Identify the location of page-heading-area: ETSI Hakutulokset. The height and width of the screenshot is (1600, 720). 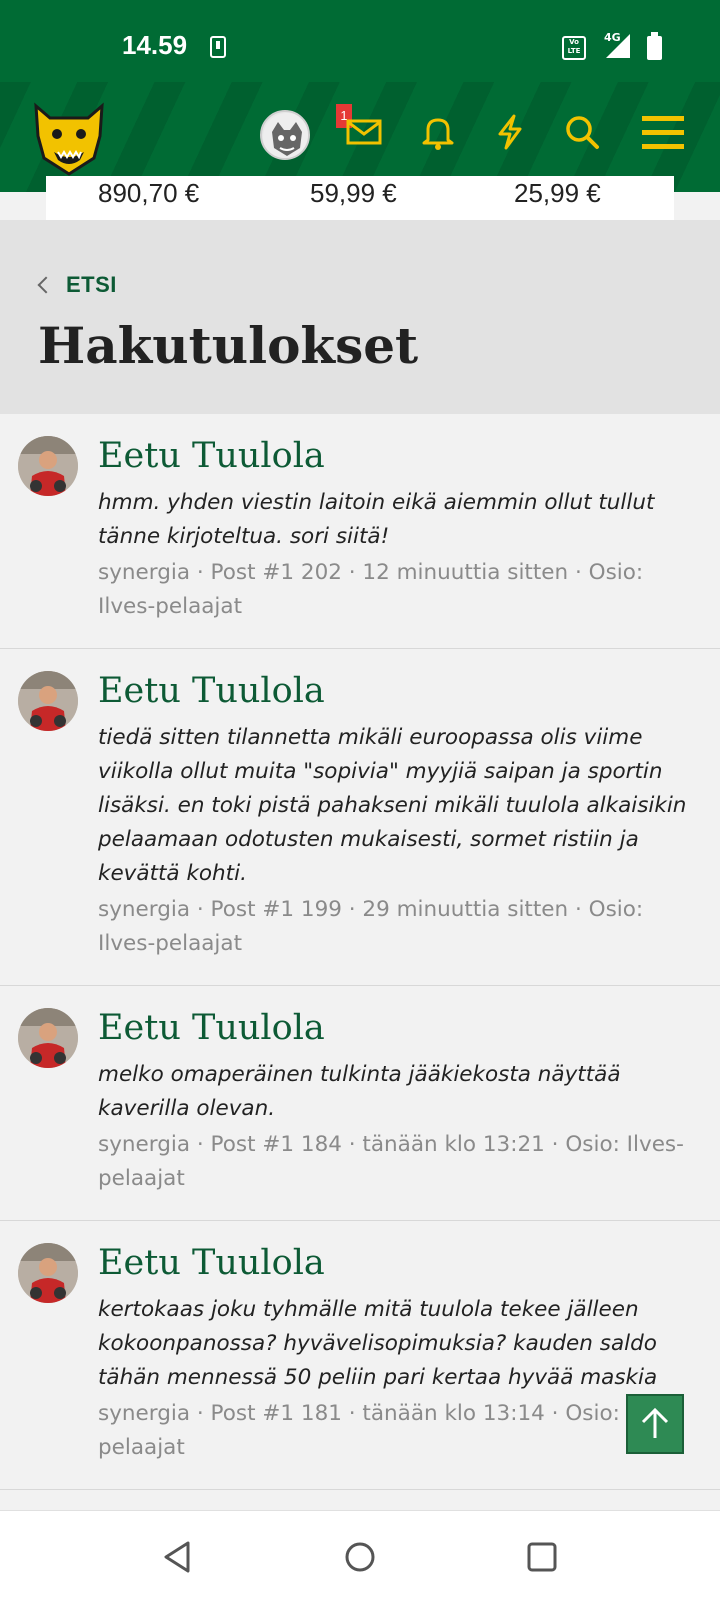
(360, 317).